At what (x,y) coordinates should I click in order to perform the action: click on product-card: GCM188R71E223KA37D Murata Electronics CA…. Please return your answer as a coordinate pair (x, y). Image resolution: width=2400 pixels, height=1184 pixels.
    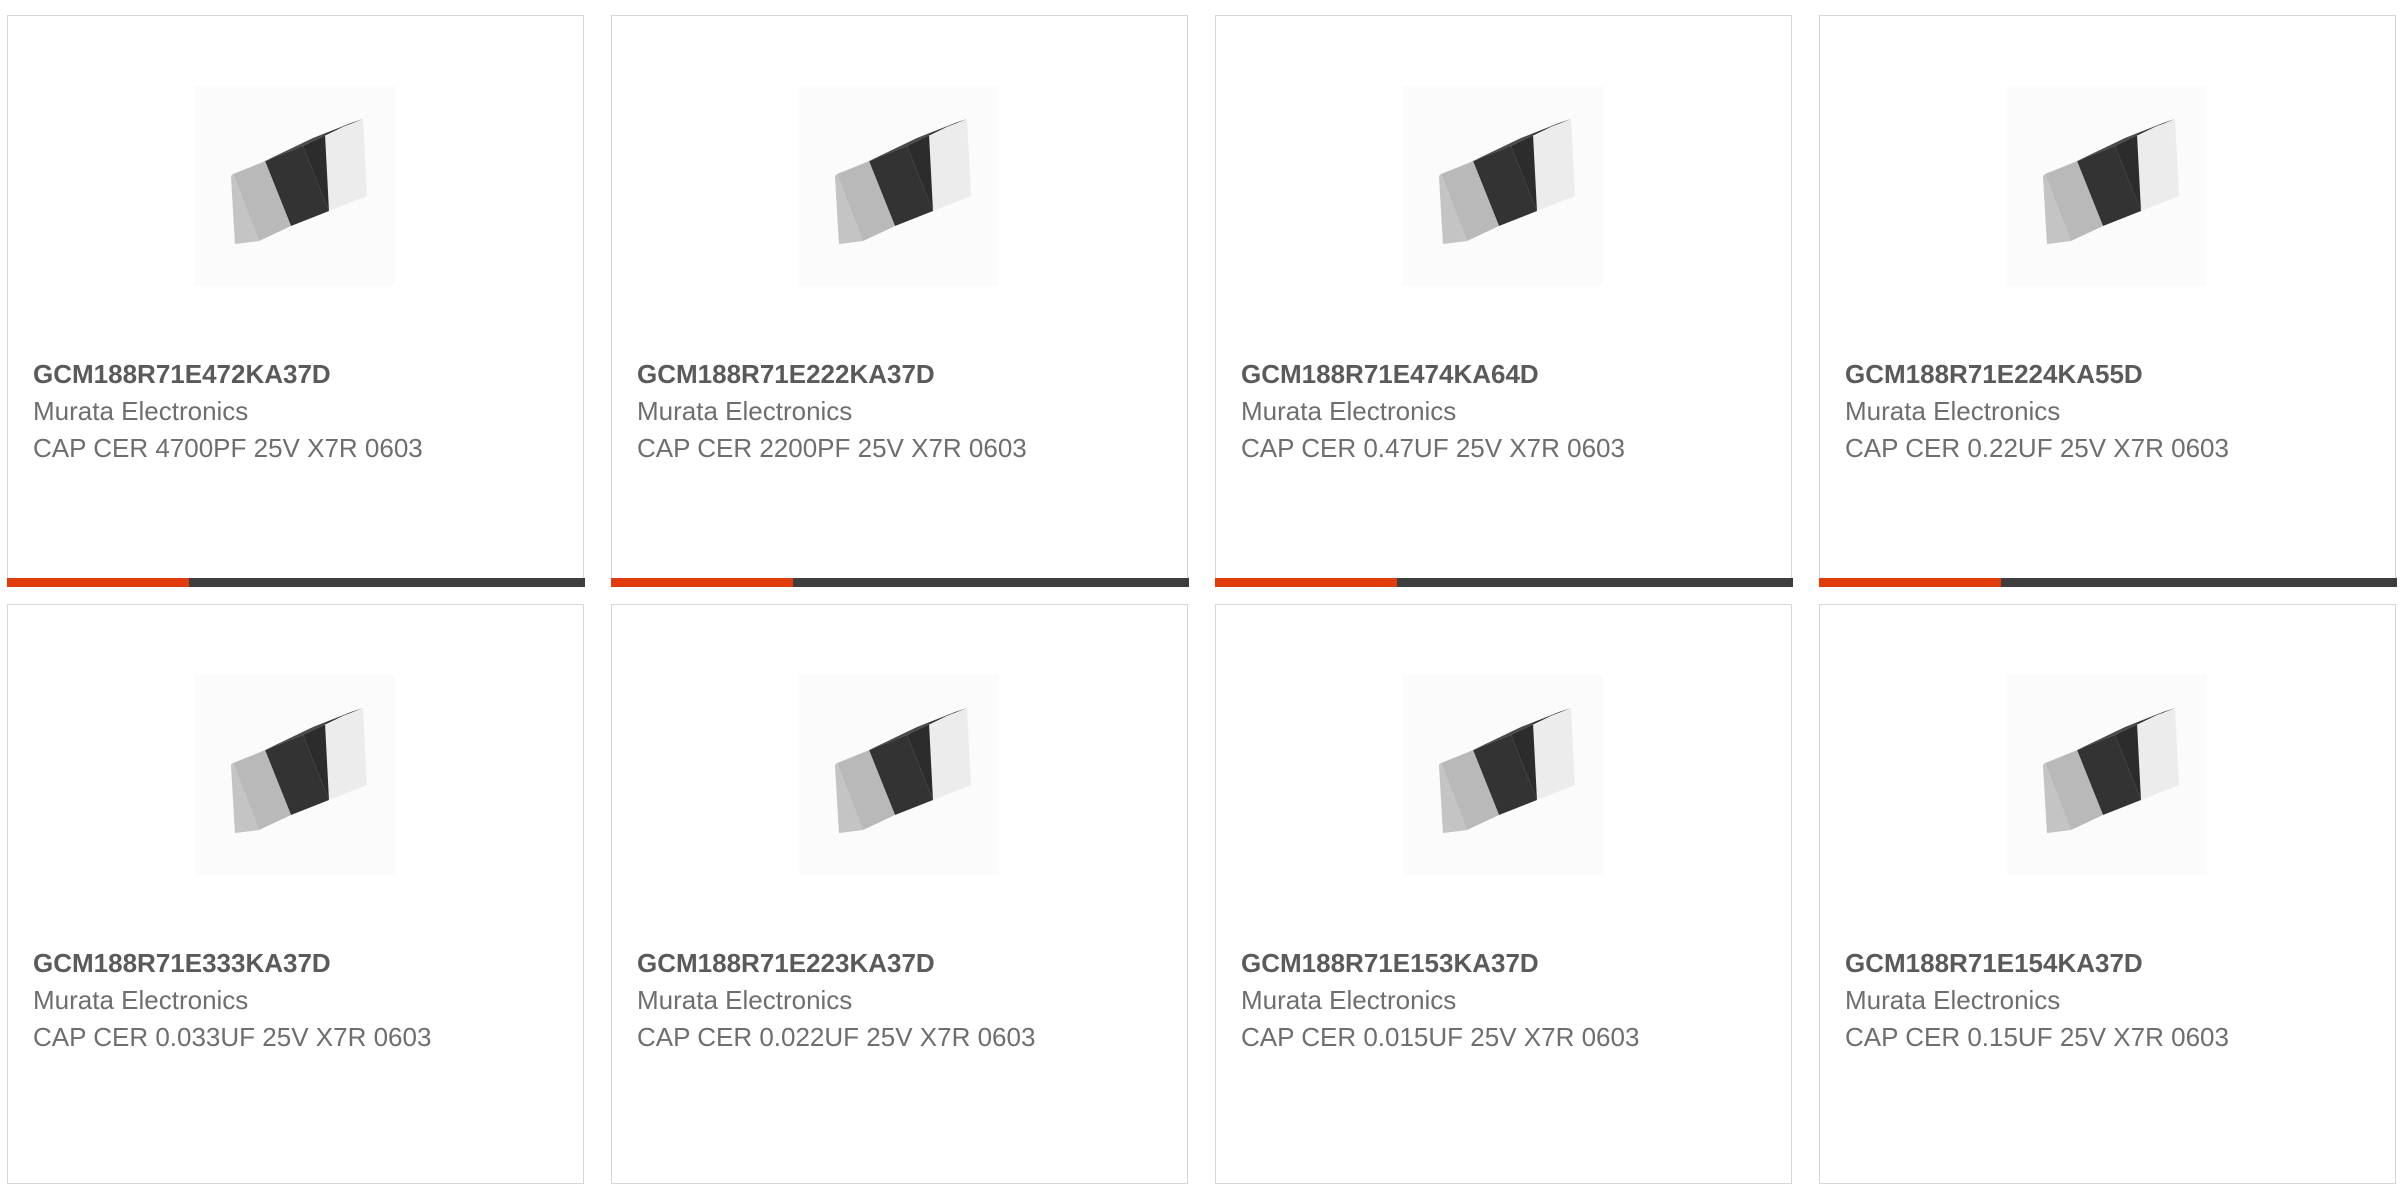
    Looking at the image, I should click on (899, 894).